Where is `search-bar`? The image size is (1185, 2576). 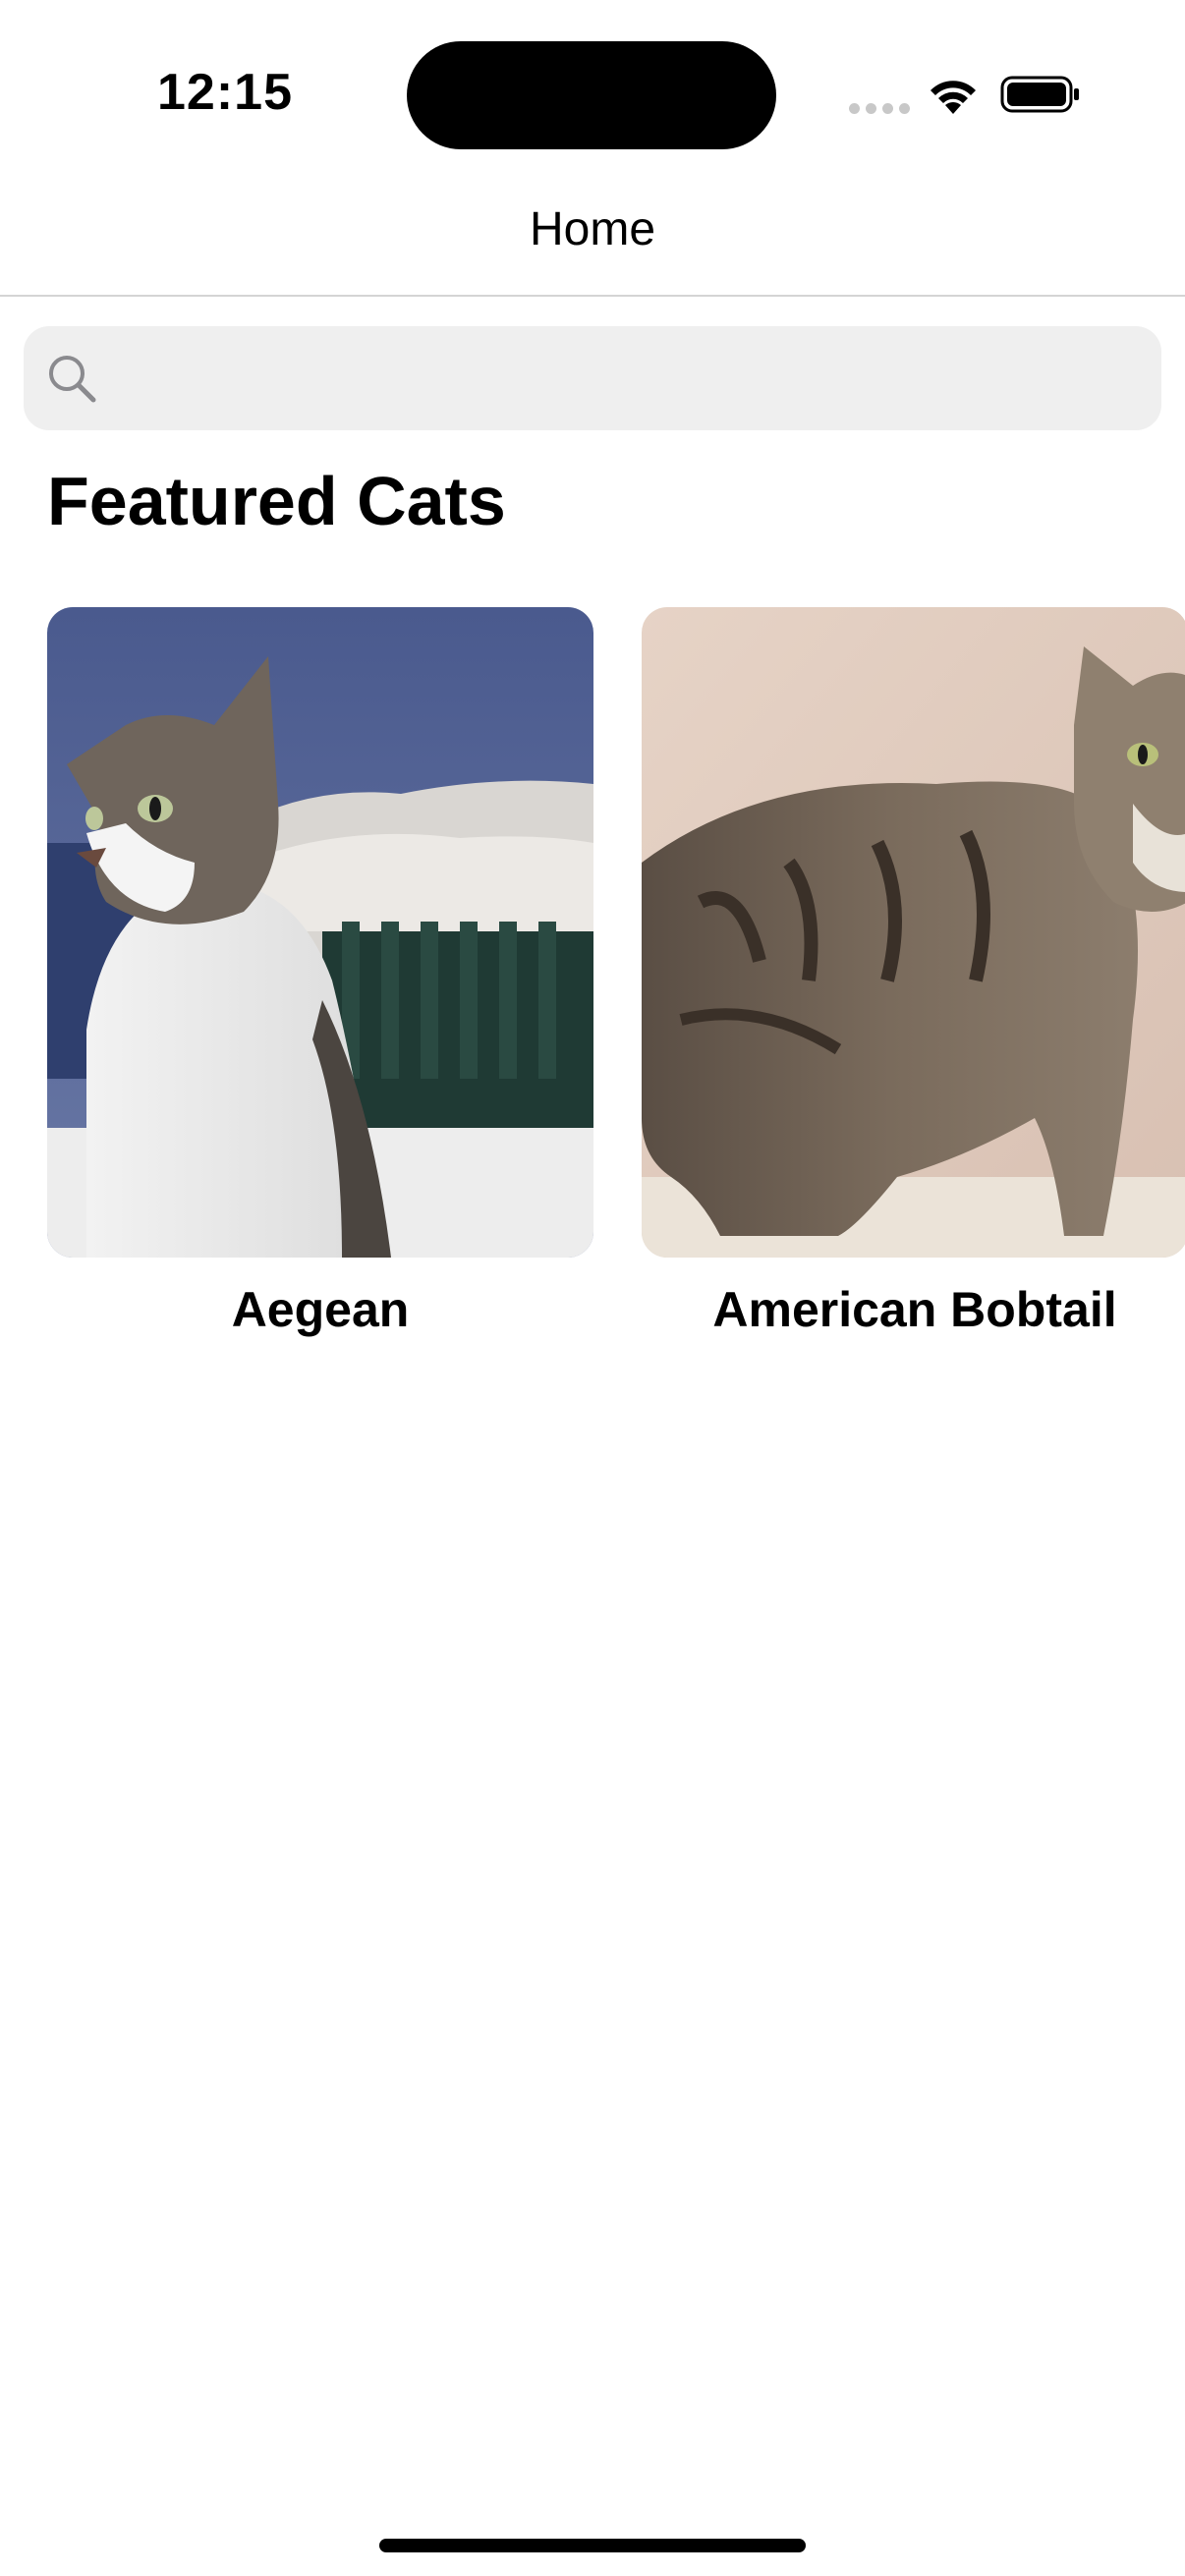 search-bar is located at coordinates (592, 379).